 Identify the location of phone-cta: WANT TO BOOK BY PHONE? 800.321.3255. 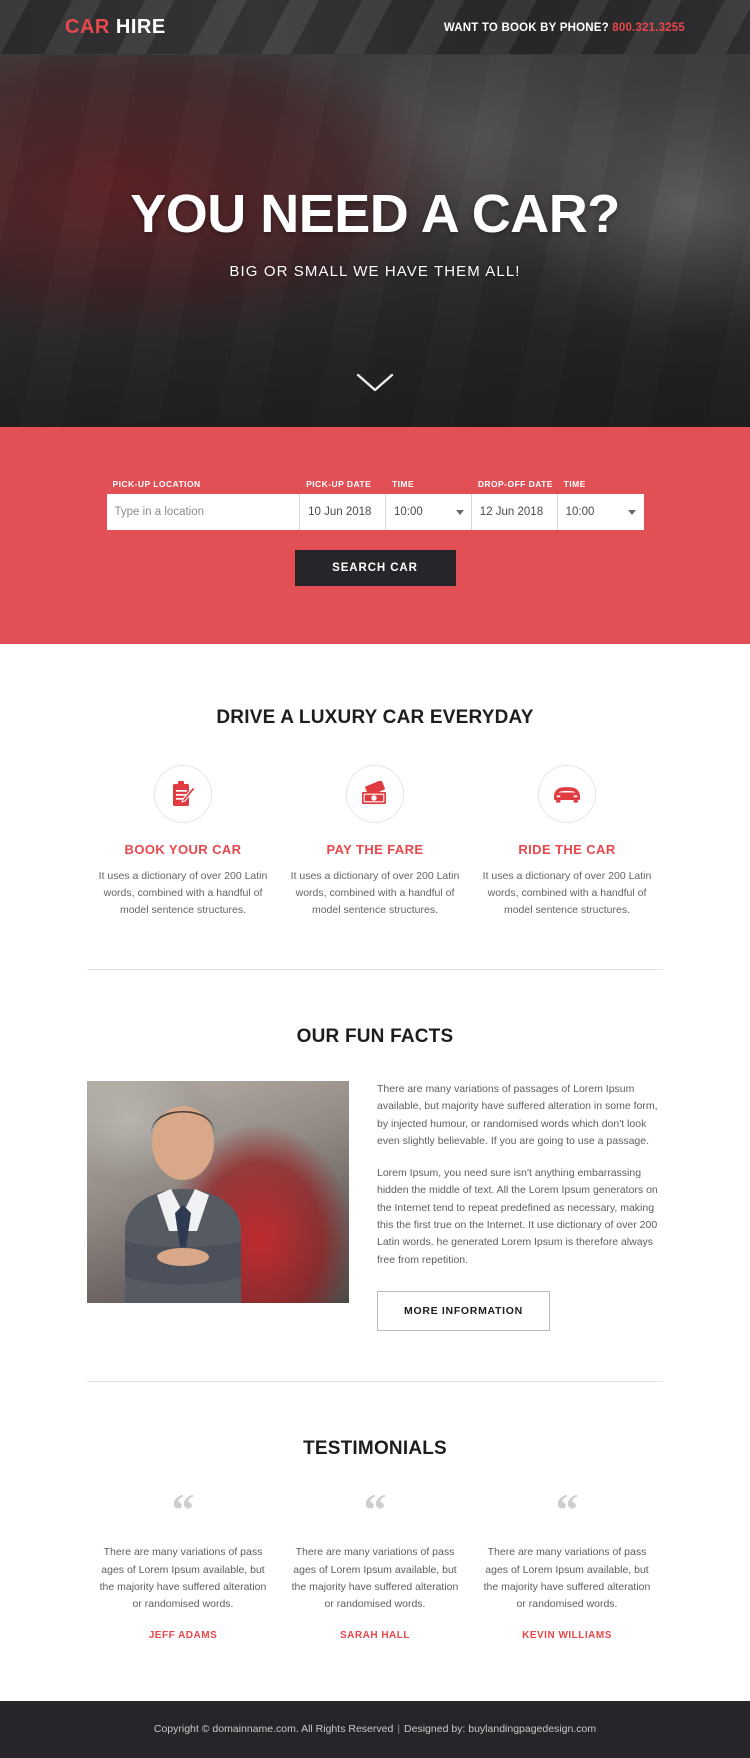
(564, 28).